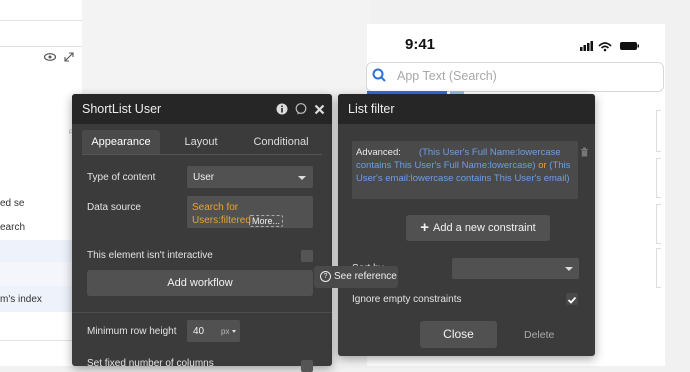 The image size is (690, 372). What do you see at coordinates (371, 109) in the screenshot?
I see `panel-title: List filter` at bounding box center [371, 109].